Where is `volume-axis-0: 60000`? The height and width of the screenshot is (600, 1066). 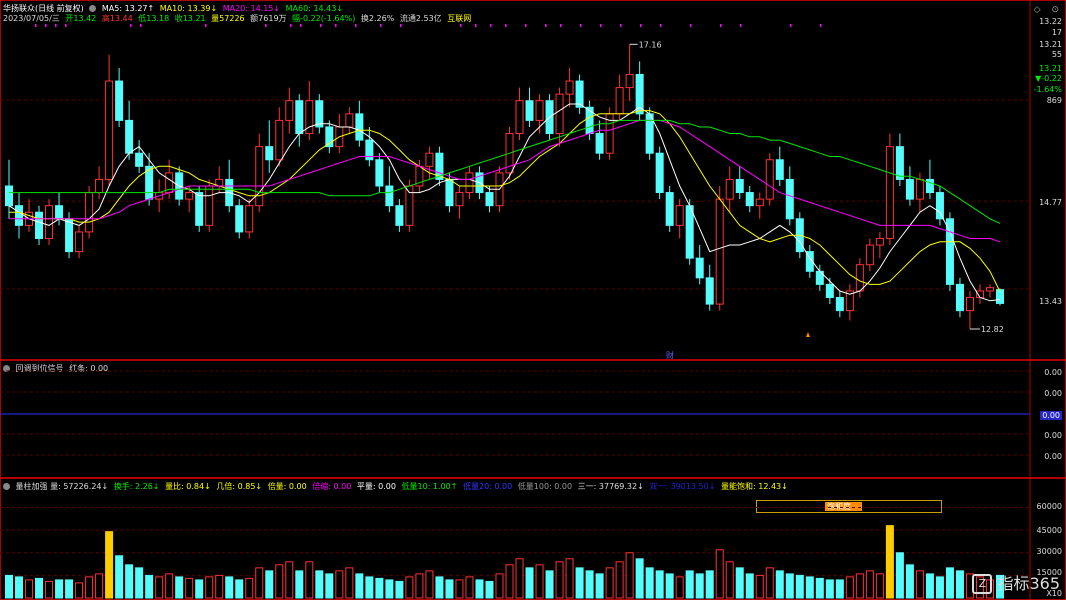
volume-axis-0: 60000 is located at coordinates (1049, 506).